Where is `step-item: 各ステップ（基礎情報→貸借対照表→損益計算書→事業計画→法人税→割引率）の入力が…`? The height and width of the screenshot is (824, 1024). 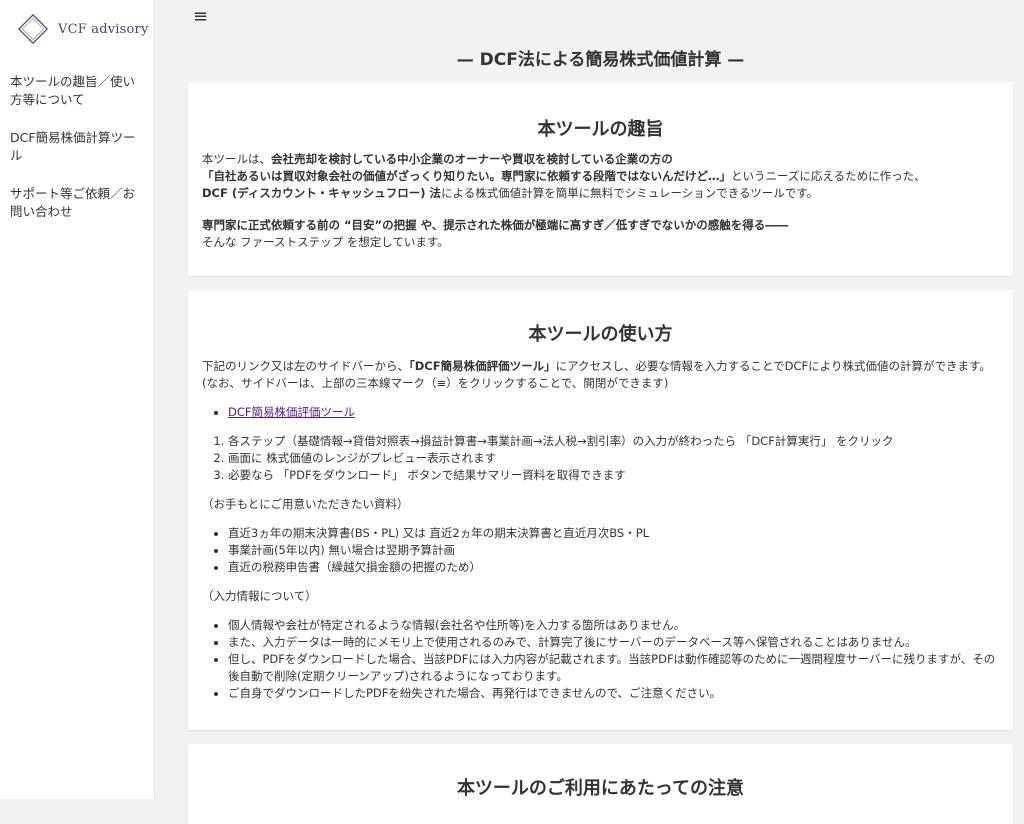 step-item: 各ステップ（基礎情報→貸借対照表→損益計算書→事業計画→法人税→割引率）の入力が… is located at coordinates (615, 441).